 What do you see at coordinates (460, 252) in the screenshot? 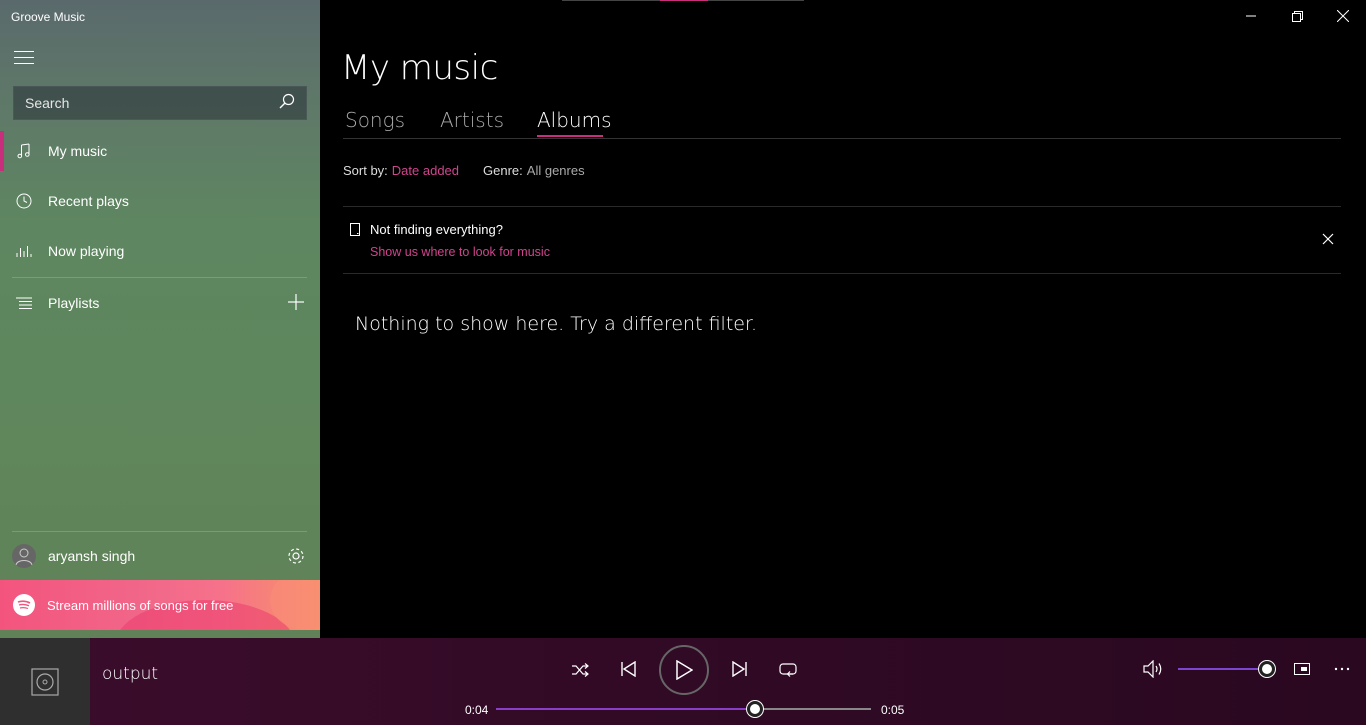
I see `notice-link: Show us where to look for music` at bounding box center [460, 252].